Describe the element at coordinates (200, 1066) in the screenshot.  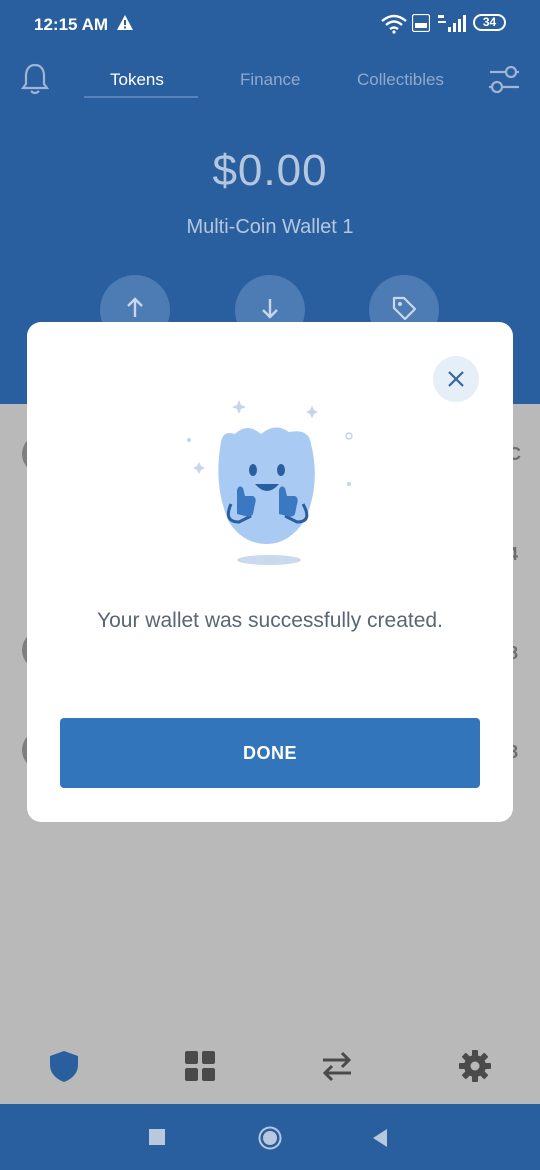
I see `grid-icon` at that location.